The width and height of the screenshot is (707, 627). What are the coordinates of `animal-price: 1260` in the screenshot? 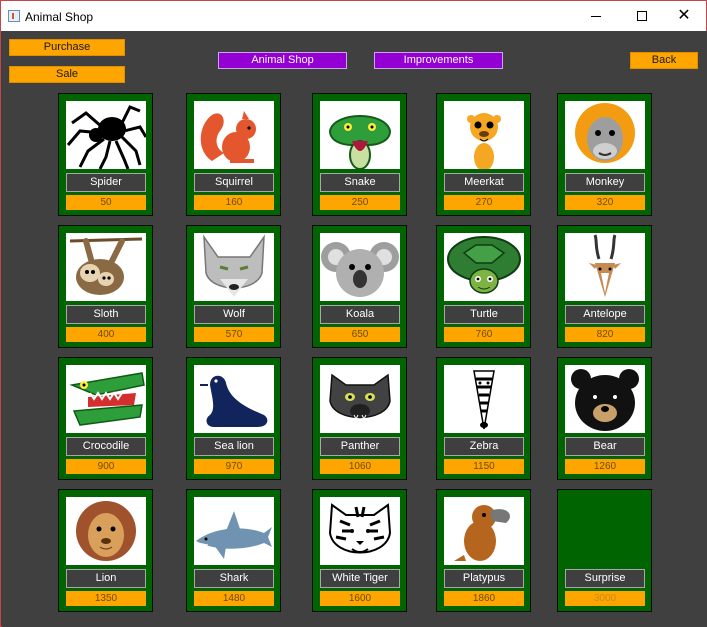 It's located at (605, 466).